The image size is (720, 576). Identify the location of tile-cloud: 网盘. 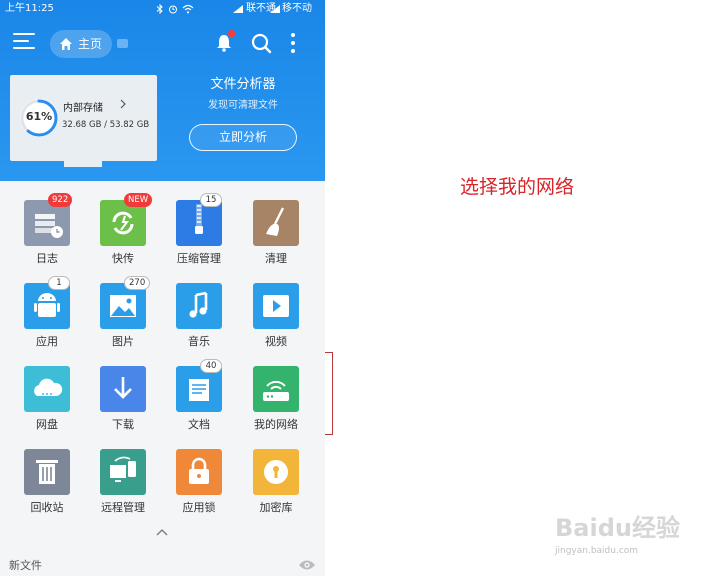
(47, 402).